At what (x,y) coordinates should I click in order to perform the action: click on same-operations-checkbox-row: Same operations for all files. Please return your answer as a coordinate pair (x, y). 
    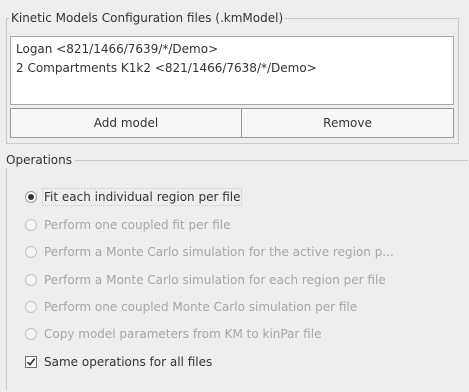
    Looking at the image, I should click on (118, 362).